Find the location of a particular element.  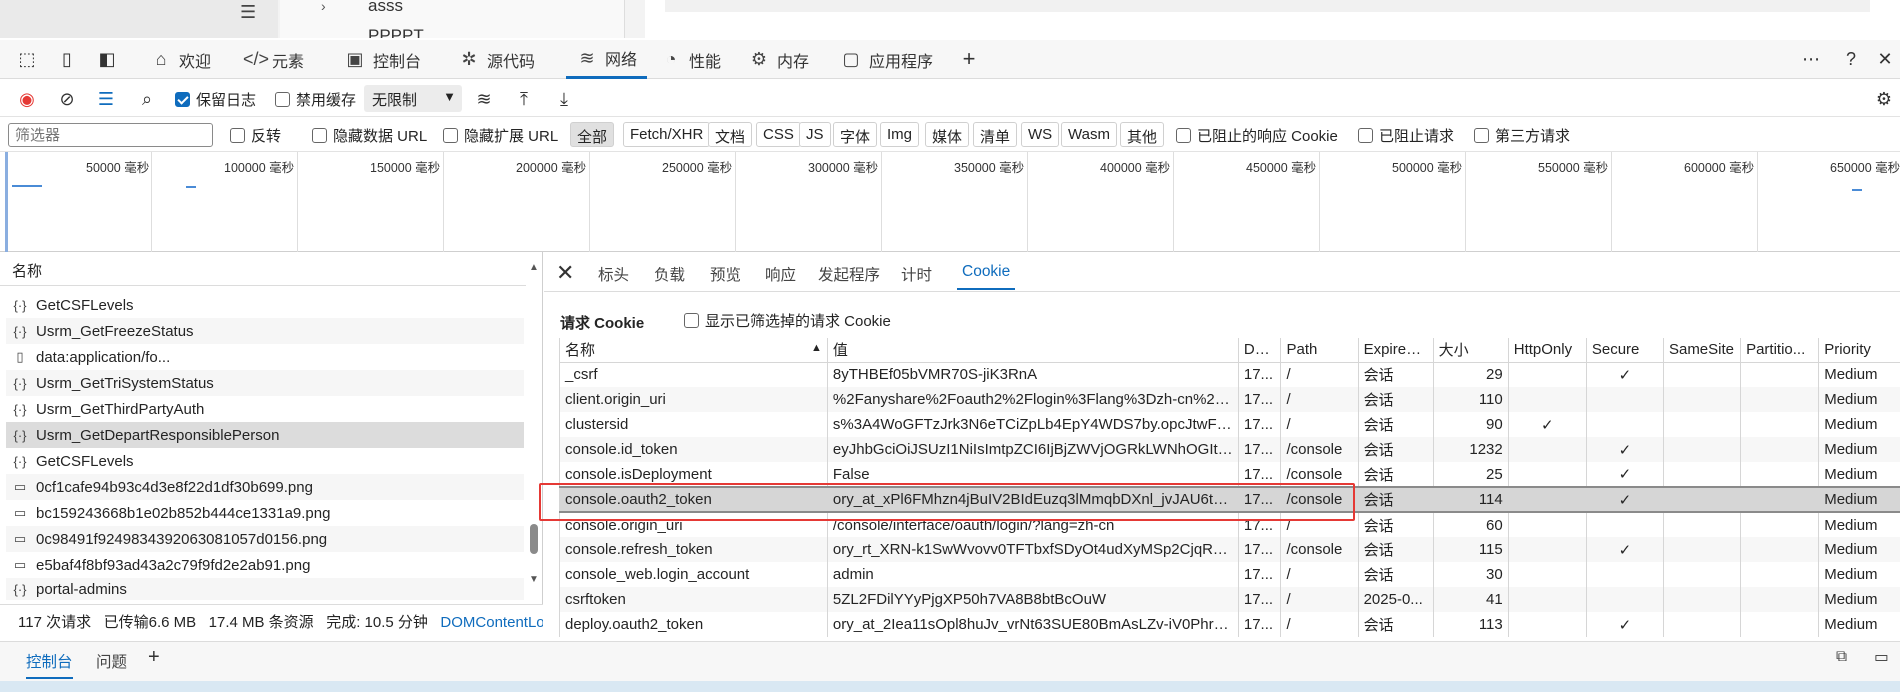

add-tab-icon: + is located at coordinates (969, 59).